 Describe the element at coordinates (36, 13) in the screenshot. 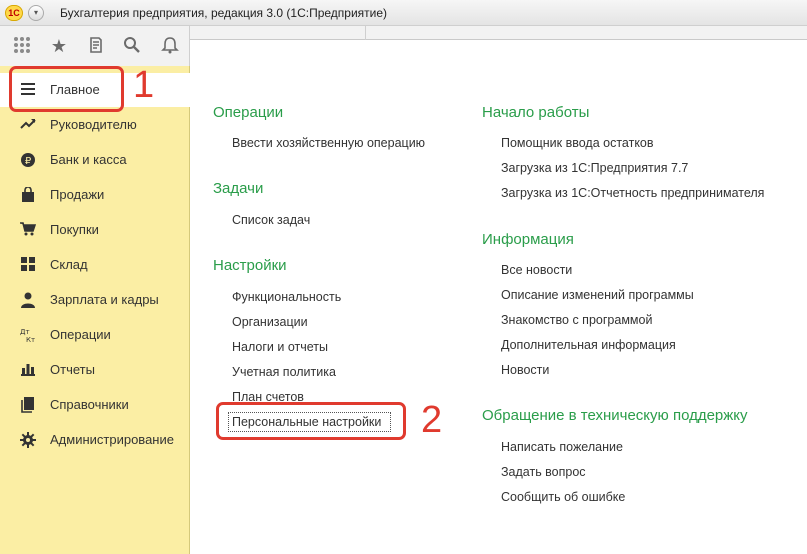

I see `main-menu-button: ▾` at that location.